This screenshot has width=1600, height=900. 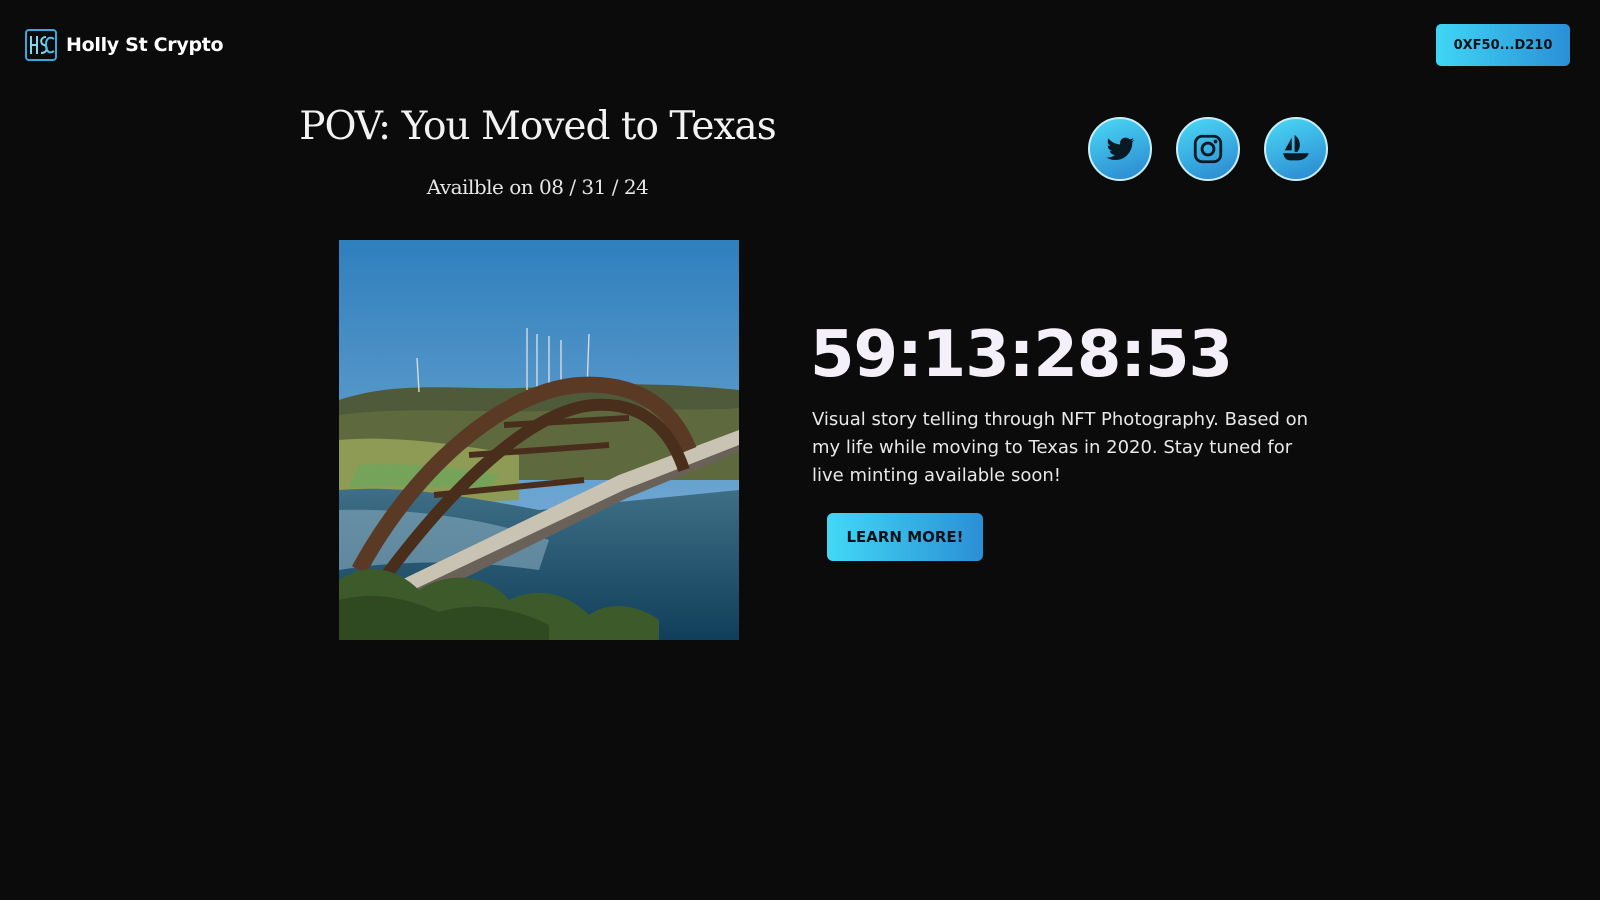 I want to click on brand-name: Holly St Crypto, so click(x=145, y=45).